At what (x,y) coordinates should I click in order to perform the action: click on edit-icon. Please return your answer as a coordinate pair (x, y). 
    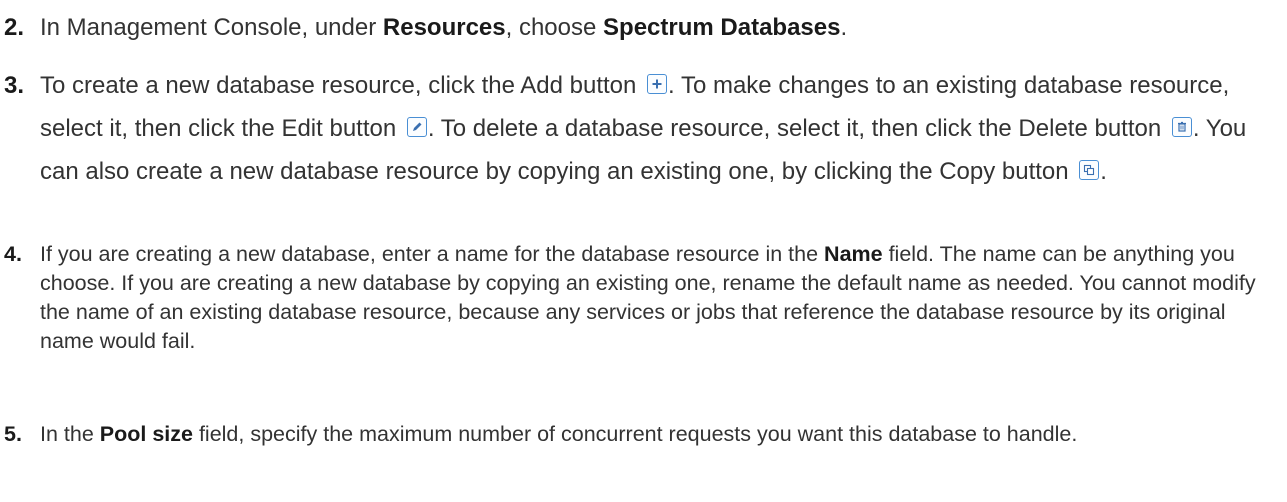
    Looking at the image, I should click on (416, 127).